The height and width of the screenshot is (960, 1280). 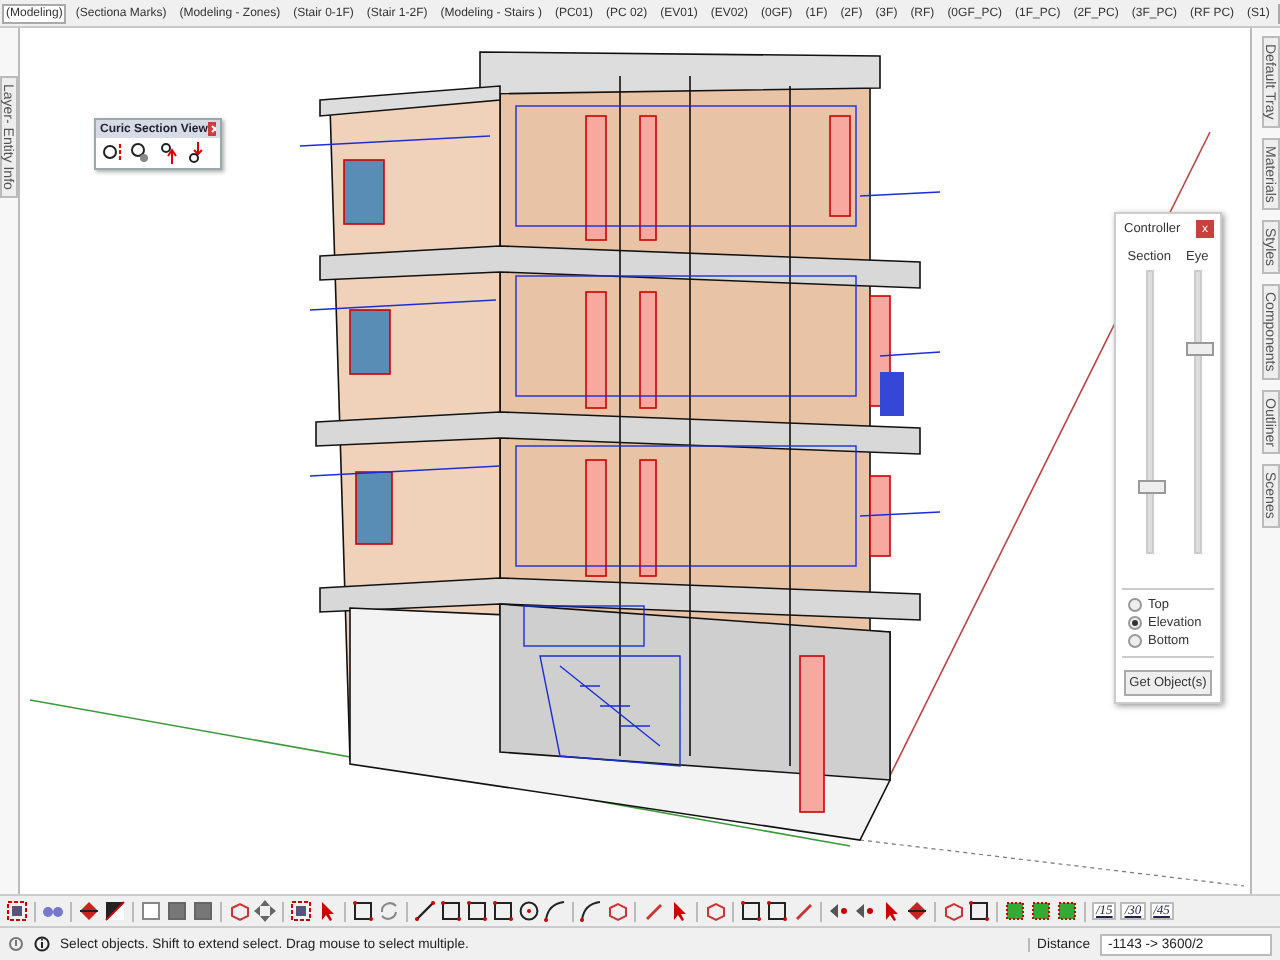 What do you see at coordinates (425, 911) in the screenshot?
I see `line-icon` at bounding box center [425, 911].